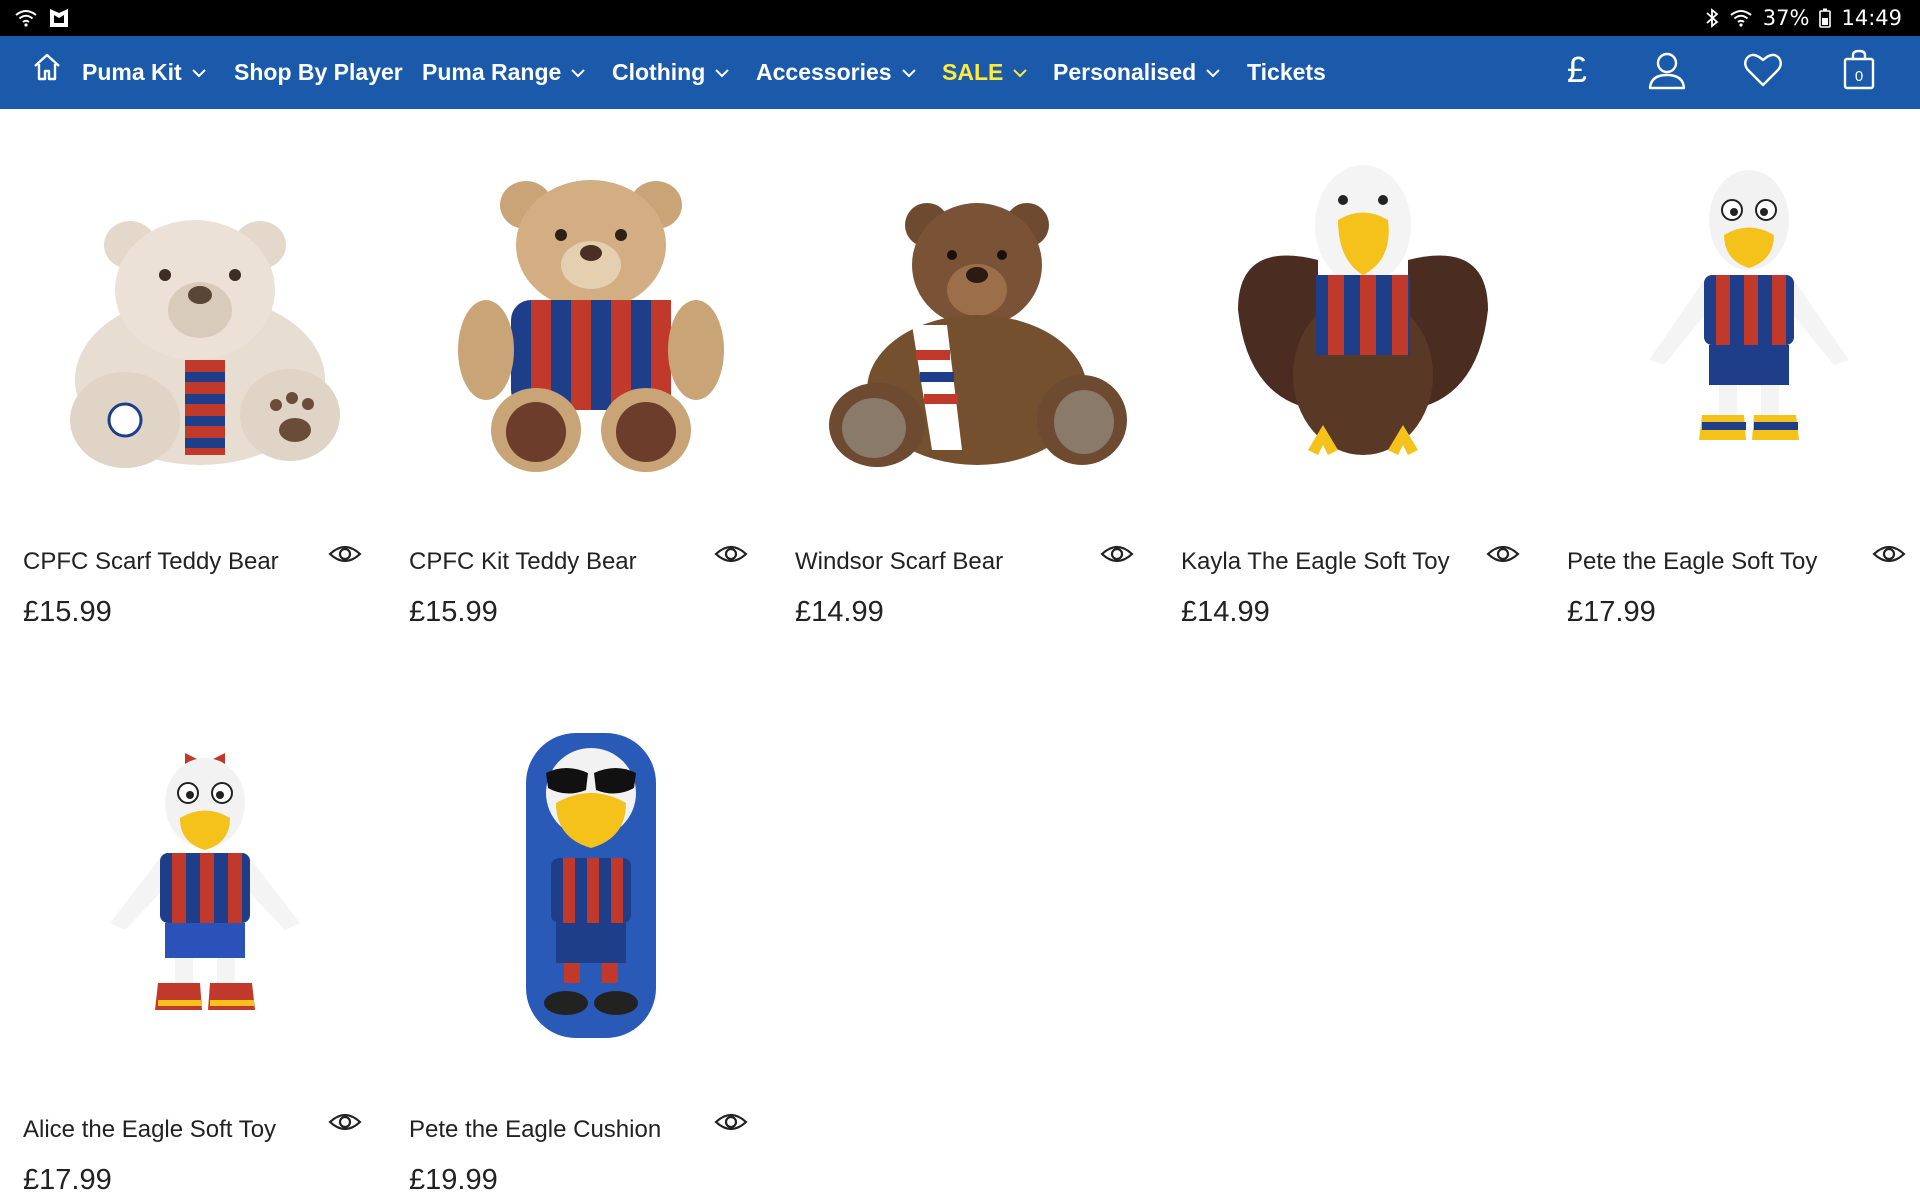 The image size is (1920, 1200). I want to click on account-icon, so click(1667, 70).